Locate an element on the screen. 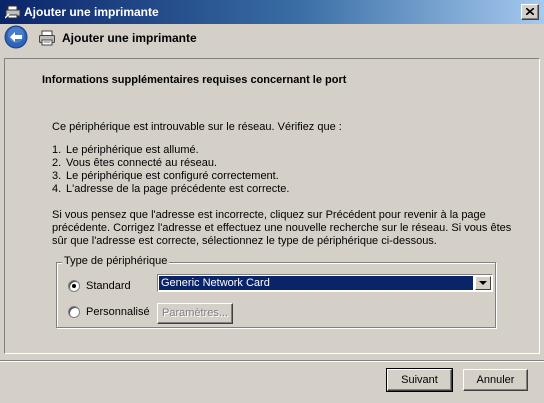  title-bar: Ajouter une imprimante is located at coordinates (272, 12).